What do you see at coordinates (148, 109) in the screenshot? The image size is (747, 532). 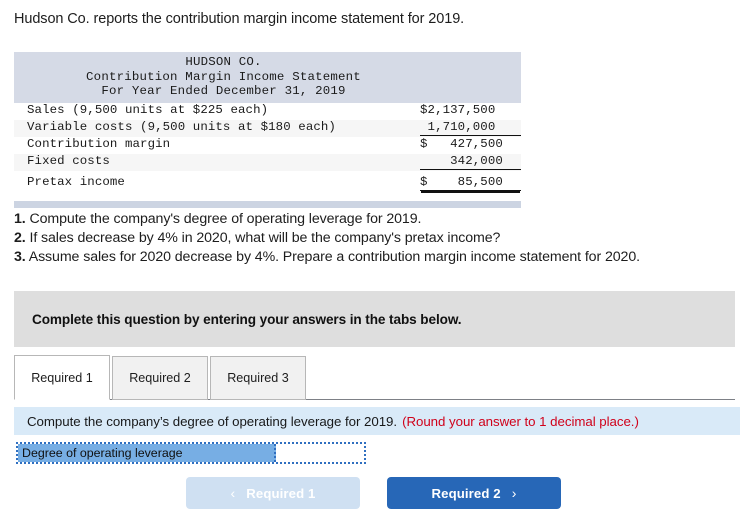 I see `row-label: Sales (9,500 units at $225 each)` at bounding box center [148, 109].